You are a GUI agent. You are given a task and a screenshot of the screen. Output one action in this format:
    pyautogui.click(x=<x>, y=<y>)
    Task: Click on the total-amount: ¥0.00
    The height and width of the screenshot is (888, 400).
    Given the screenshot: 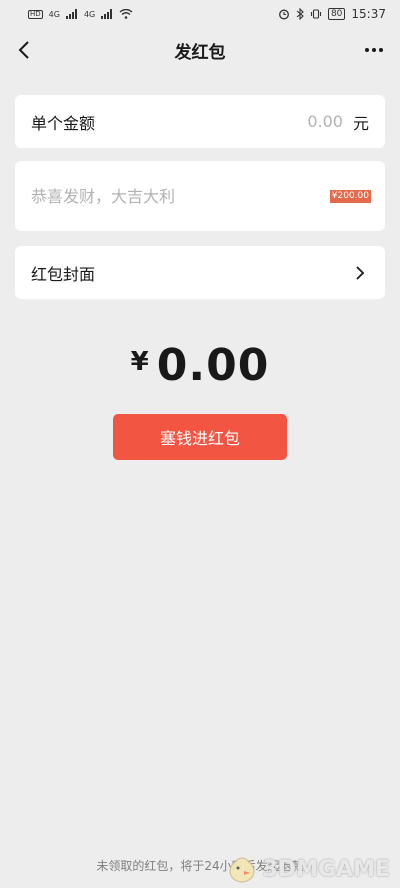 What is the action you would take?
    pyautogui.click(x=200, y=365)
    